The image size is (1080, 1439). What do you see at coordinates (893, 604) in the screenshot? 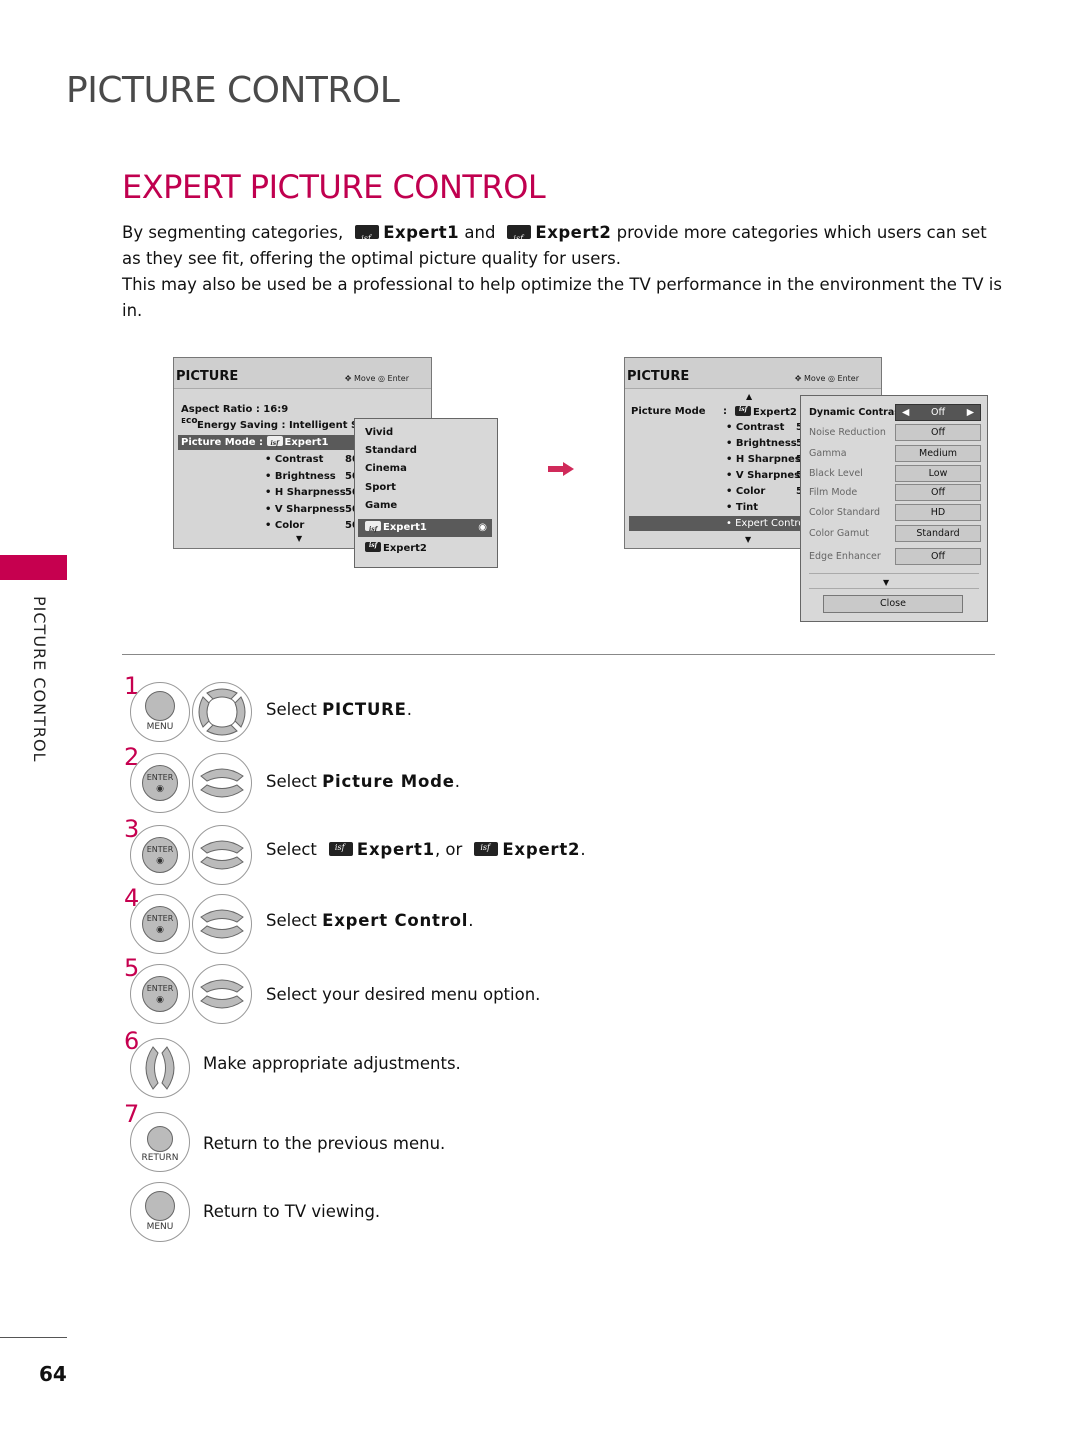
I see `close-button: Close` at bounding box center [893, 604].